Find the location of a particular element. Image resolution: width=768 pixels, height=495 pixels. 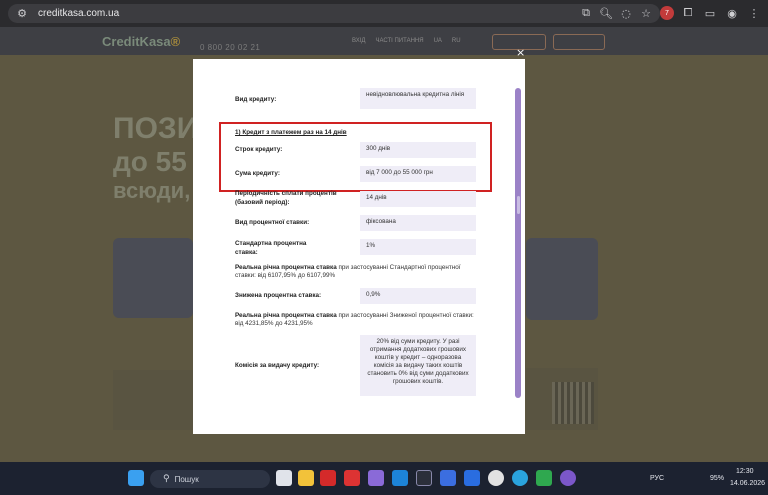

edge-icon is located at coordinates (400, 478).